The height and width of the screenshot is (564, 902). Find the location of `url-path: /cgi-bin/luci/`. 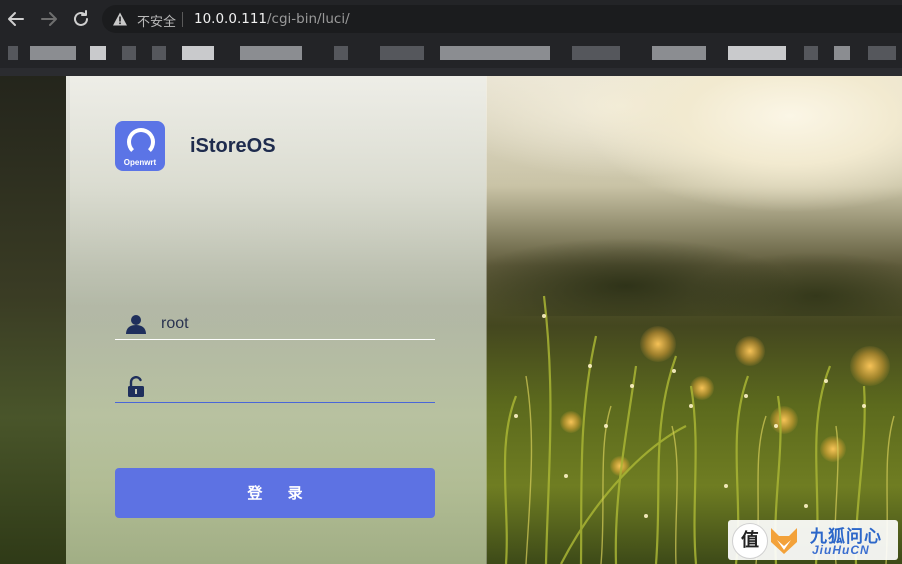

url-path: /cgi-bin/luci/ is located at coordinates (308, 19).